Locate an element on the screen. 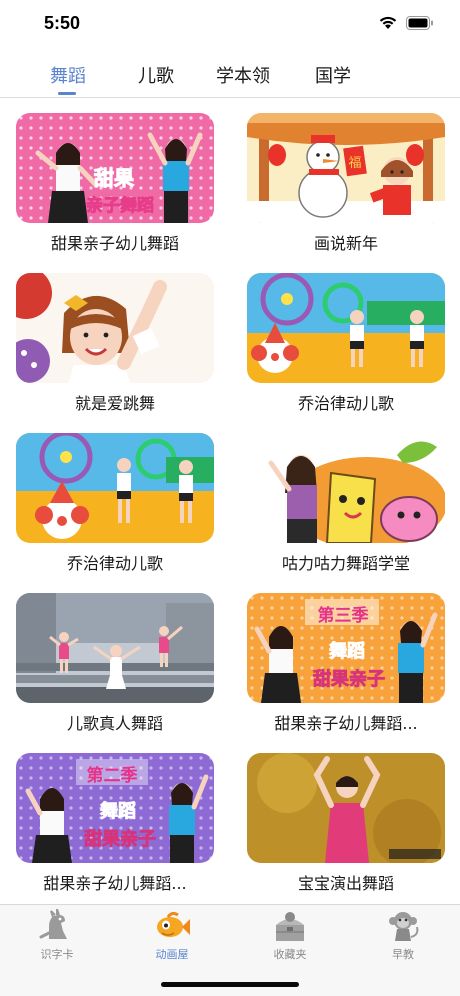  bottom-tab-animation: 动画屋 is located at coordinates (172, 937).